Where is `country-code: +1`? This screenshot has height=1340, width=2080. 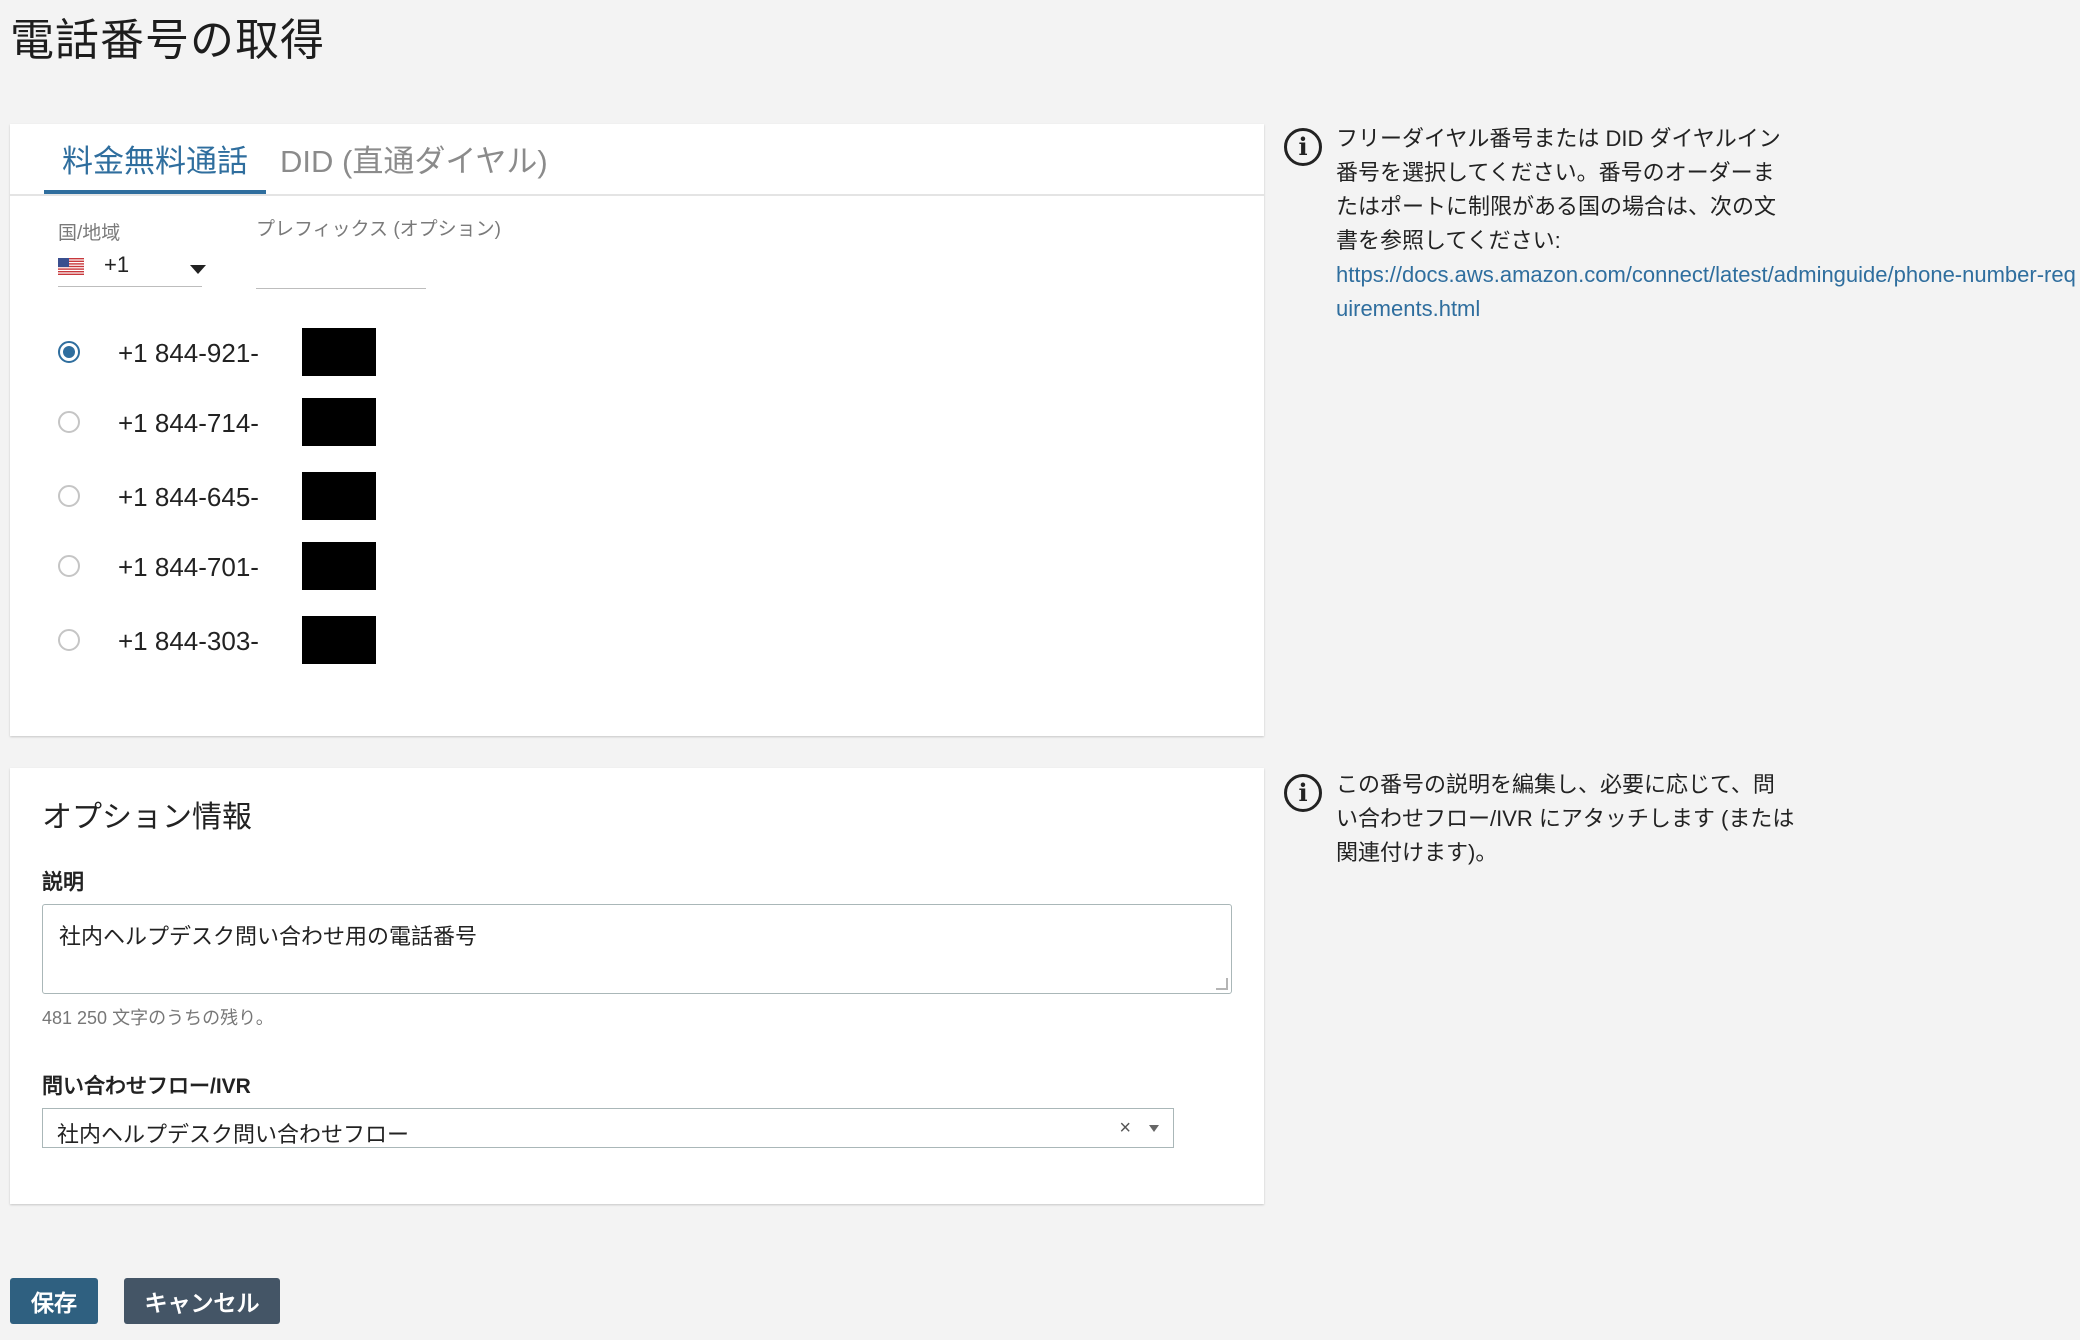 country-code: +1 is located at coordinates (117, 264).